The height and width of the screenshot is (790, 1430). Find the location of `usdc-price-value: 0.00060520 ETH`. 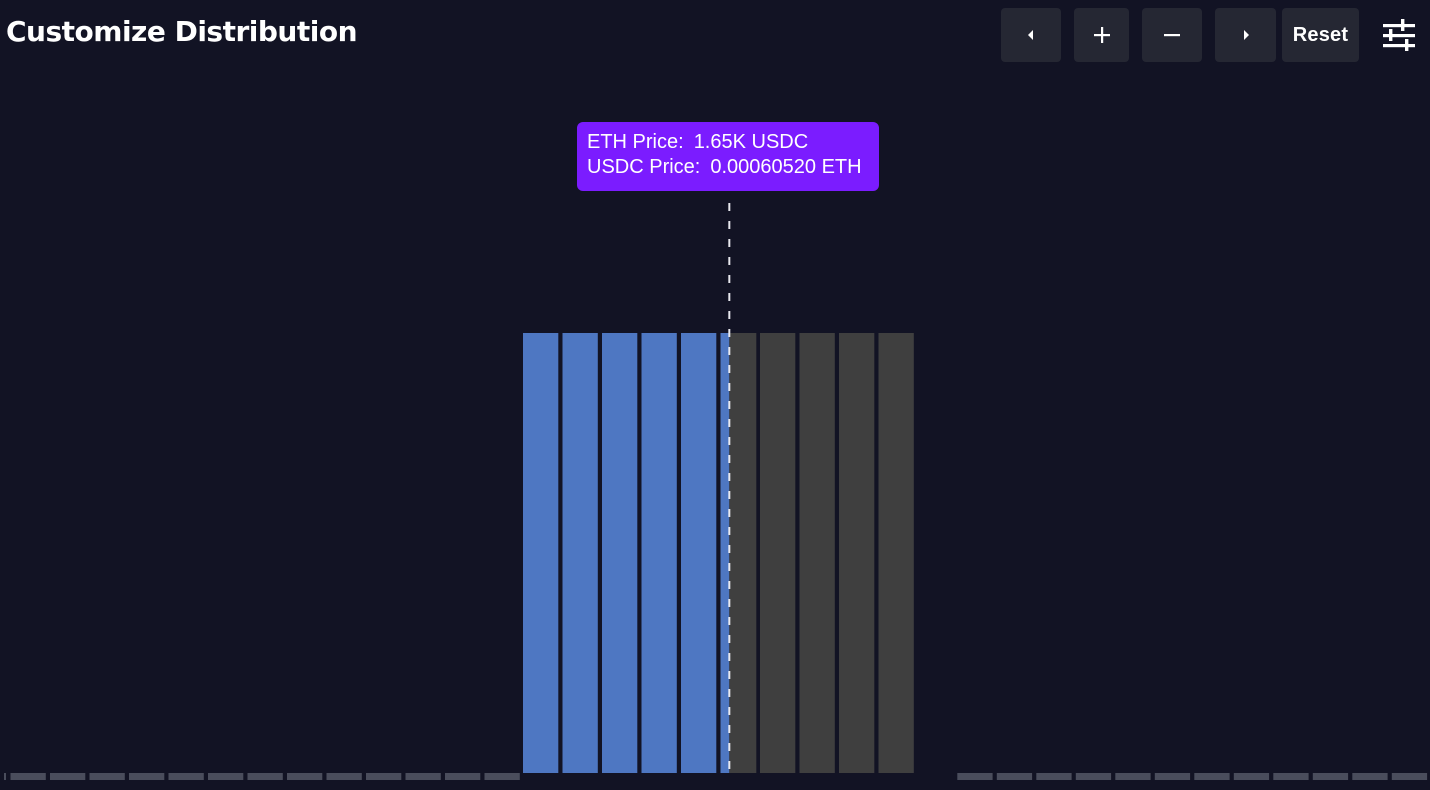

usdc-price-value: 0.00060520 ETH is located at coordinates (786, 167).